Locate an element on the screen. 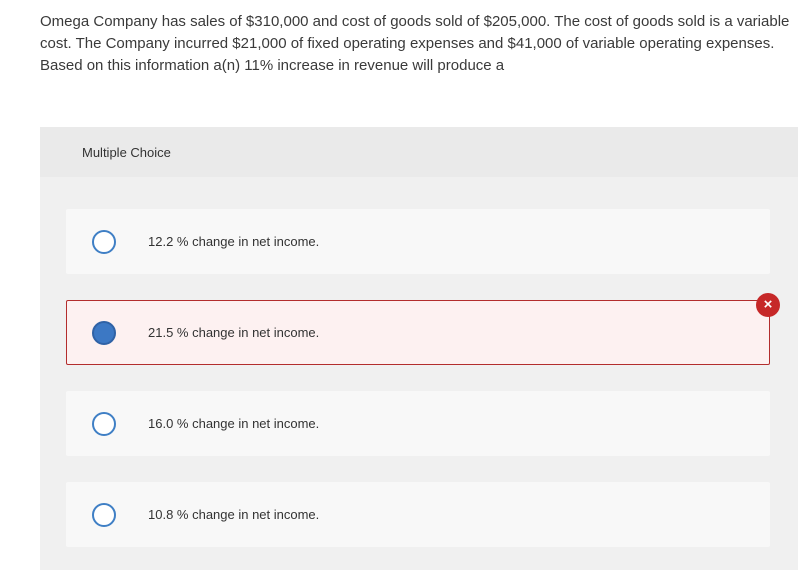 The image size is (810, 570). answer-option-label: 12.2 % change in net income. is located at coordinates (234, 241).